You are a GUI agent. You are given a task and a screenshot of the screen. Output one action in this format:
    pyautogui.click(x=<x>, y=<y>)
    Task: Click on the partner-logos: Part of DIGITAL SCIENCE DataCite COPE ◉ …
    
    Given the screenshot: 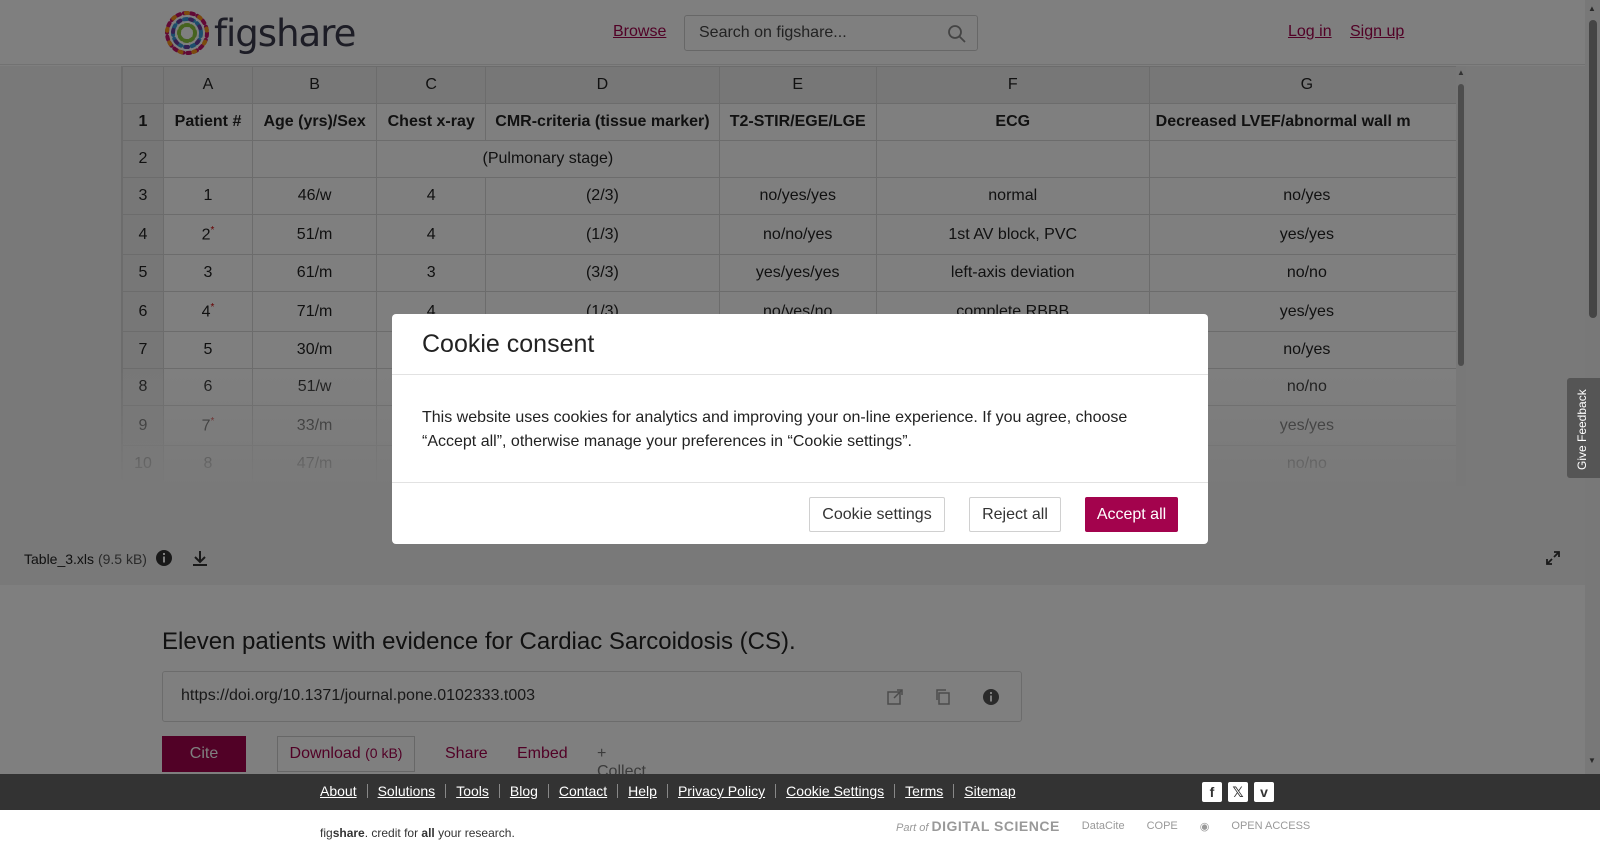 What is the action you would take?
    pyautogui.click(x=1103, y=826)
    